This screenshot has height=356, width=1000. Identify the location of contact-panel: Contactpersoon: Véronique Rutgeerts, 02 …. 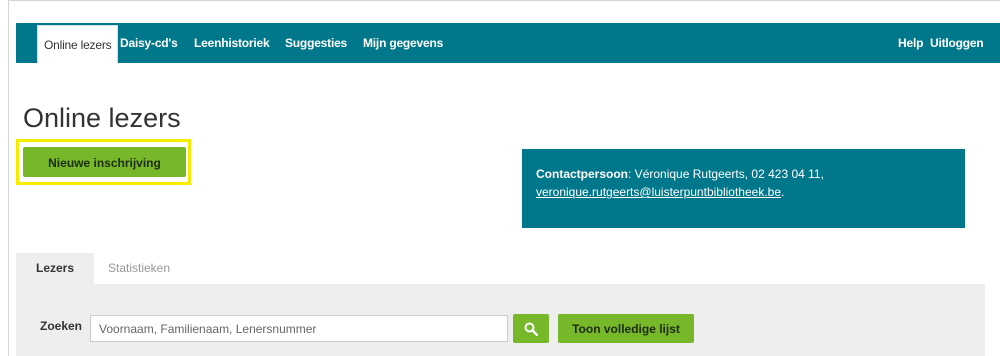
(743, 188).